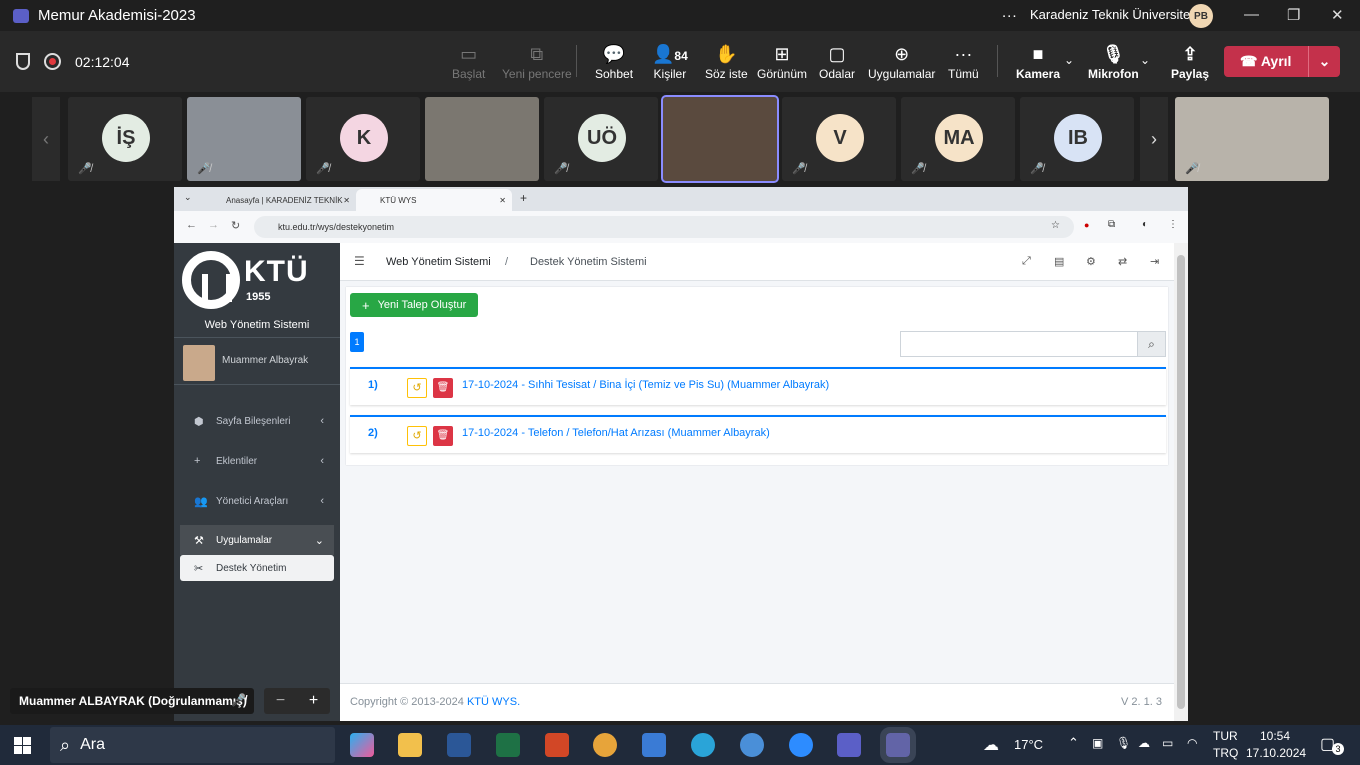 This screenshot has width=1360, height=765. What do you see at coordinates (493, 702) in the screenshot?
I see `copyright-link: KTÜ WYS.` at bounding box center [493, 702].